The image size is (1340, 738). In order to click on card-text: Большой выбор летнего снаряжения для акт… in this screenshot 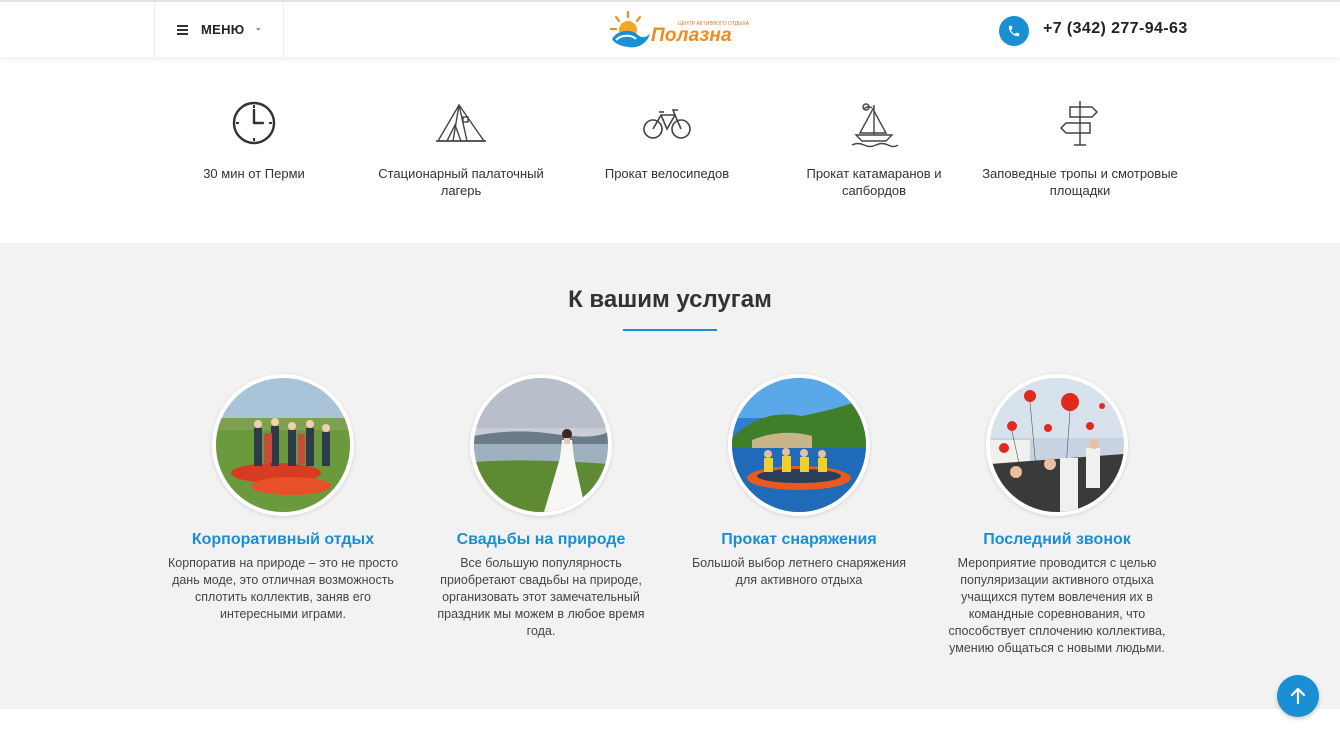, I will do `click(799, 571)`.